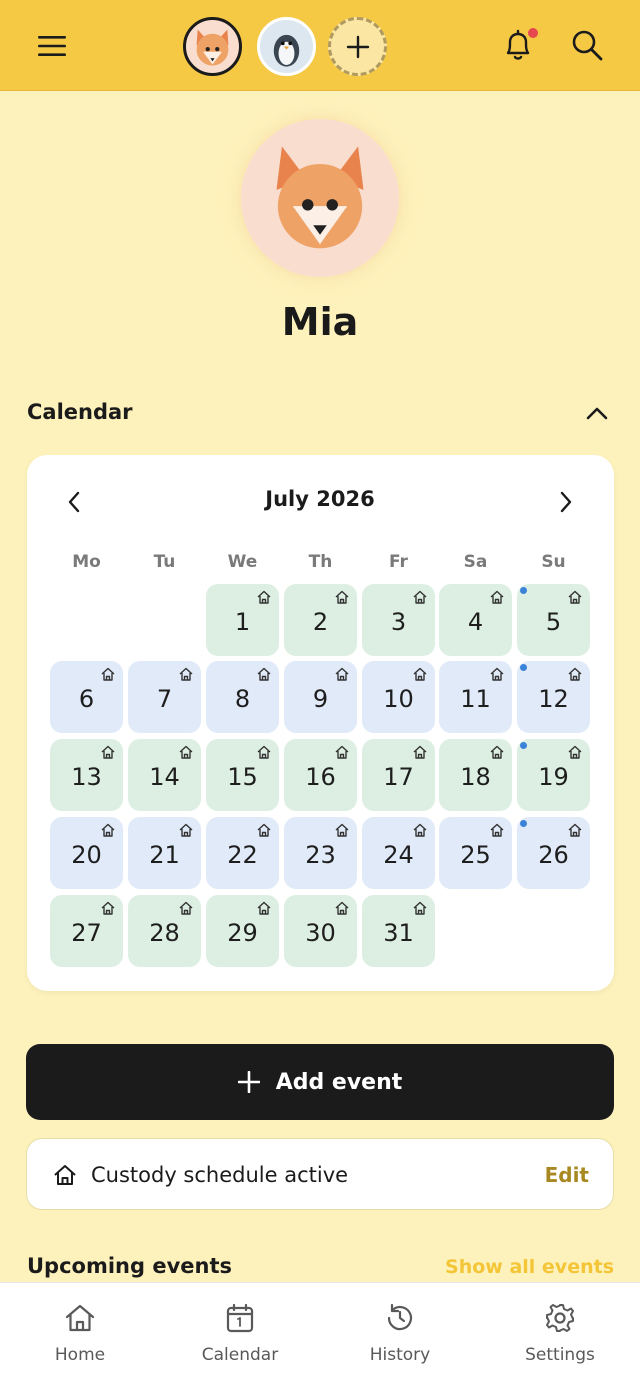  I want to click on hamburger-menu-icon, so click(52, 46).